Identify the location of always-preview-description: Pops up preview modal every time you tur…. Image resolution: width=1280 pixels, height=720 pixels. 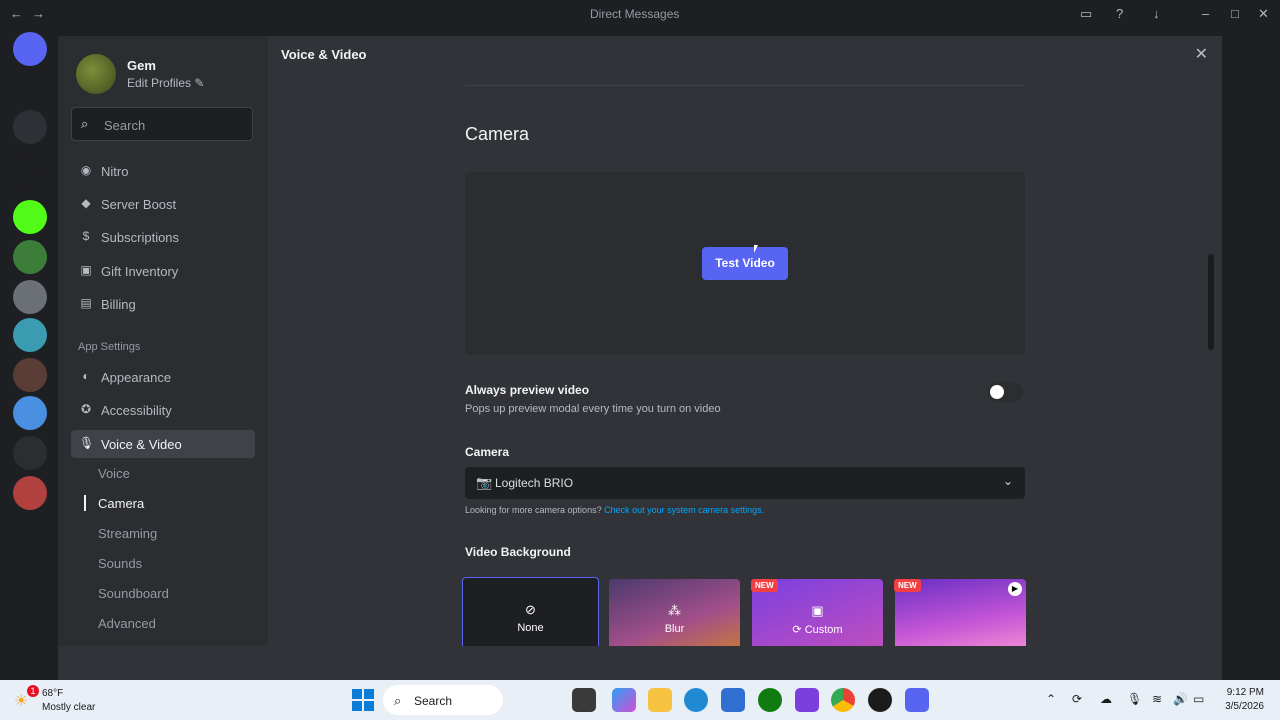
(593, 409).